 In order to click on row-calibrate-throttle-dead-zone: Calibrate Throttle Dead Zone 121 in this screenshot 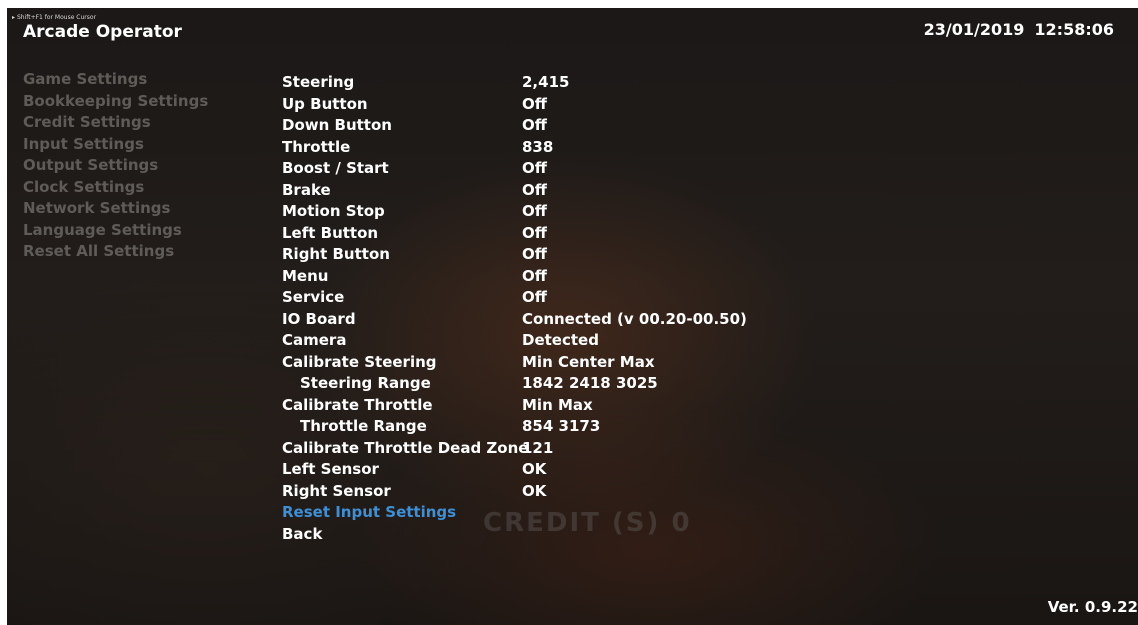, I will do `click(417, 449)`.